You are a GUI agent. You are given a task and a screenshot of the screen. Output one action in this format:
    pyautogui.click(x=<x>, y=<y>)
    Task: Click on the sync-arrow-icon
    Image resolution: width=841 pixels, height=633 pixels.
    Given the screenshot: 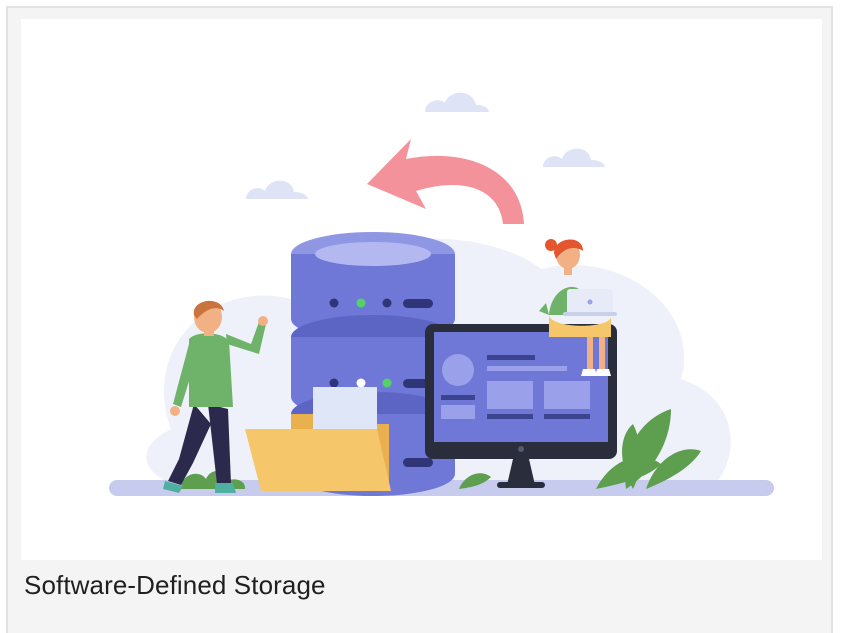 What is the action you would take?
    pyautogui.click(x=445, y=181)
    